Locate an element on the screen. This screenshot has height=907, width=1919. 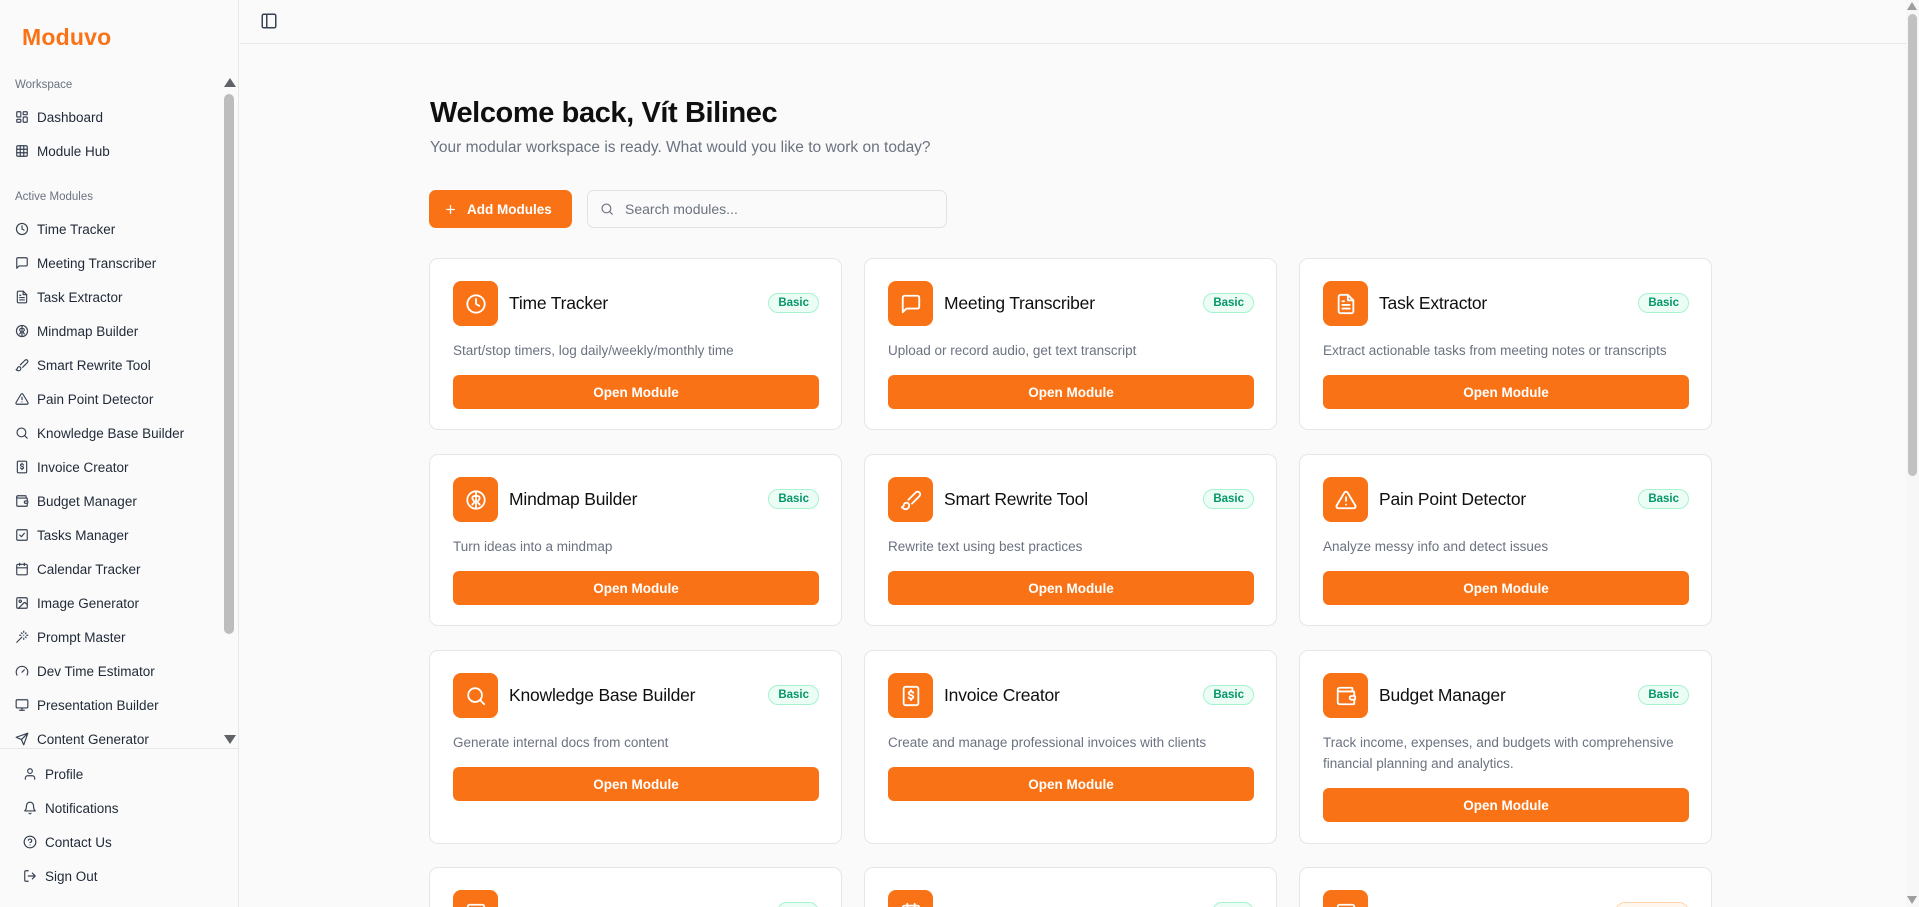
wallet-icon is located at coordinates (1346, 696).